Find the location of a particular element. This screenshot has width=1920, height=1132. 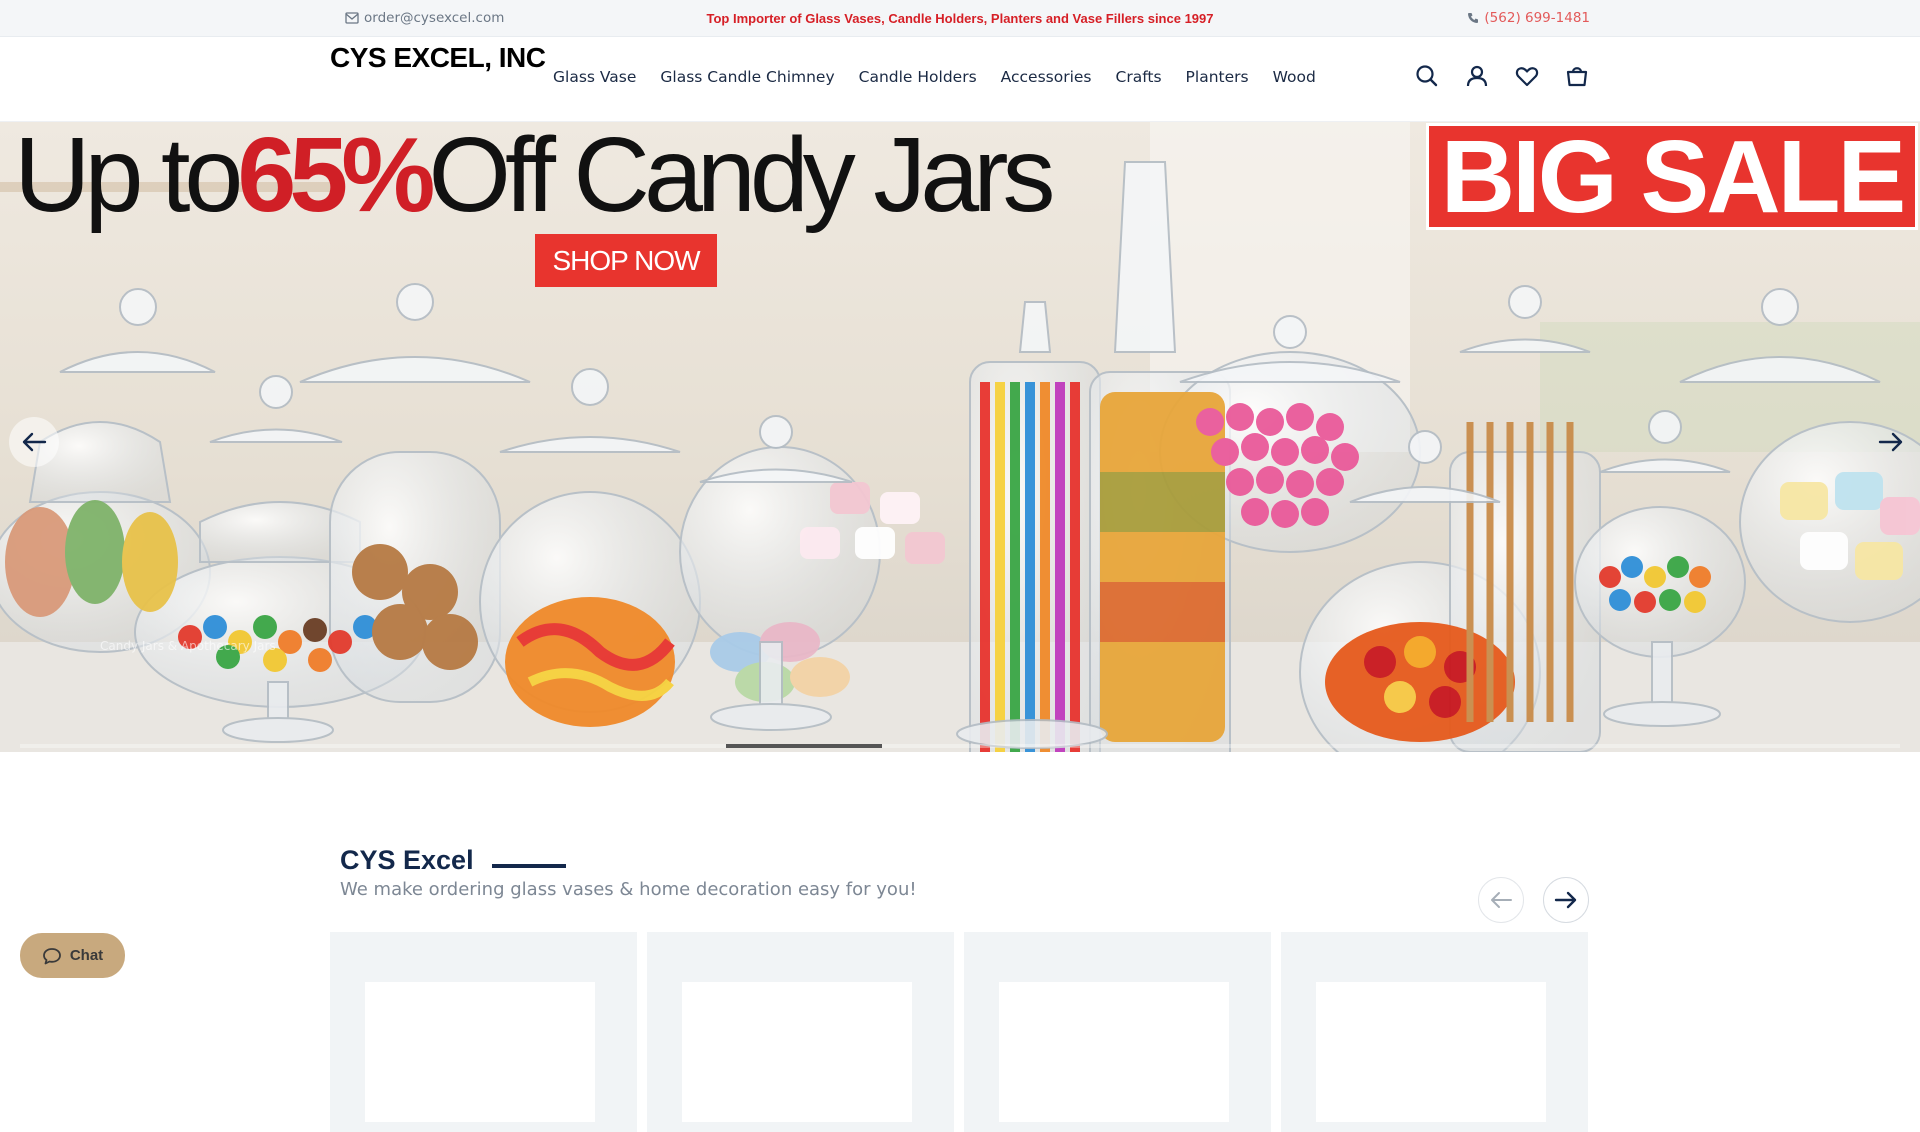

nav-item-crafts: Crafts is located at coordinates (1139, 77).